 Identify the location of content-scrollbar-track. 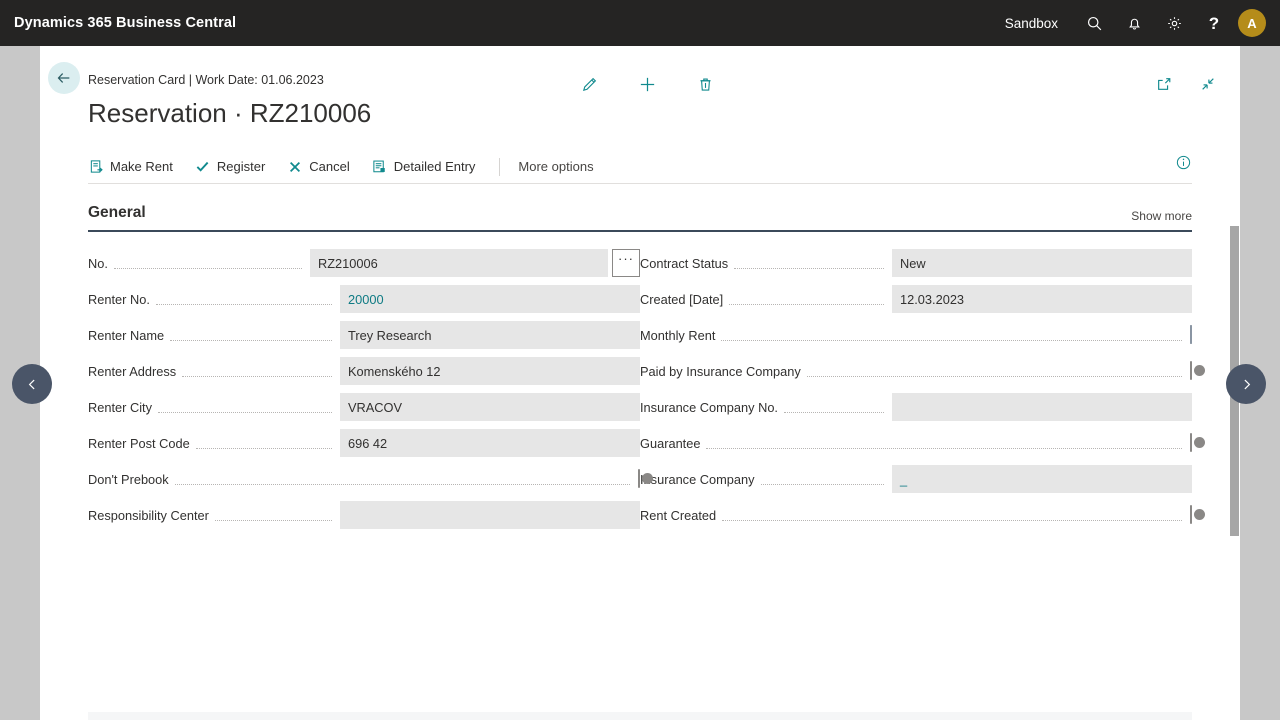
(1234, 452).